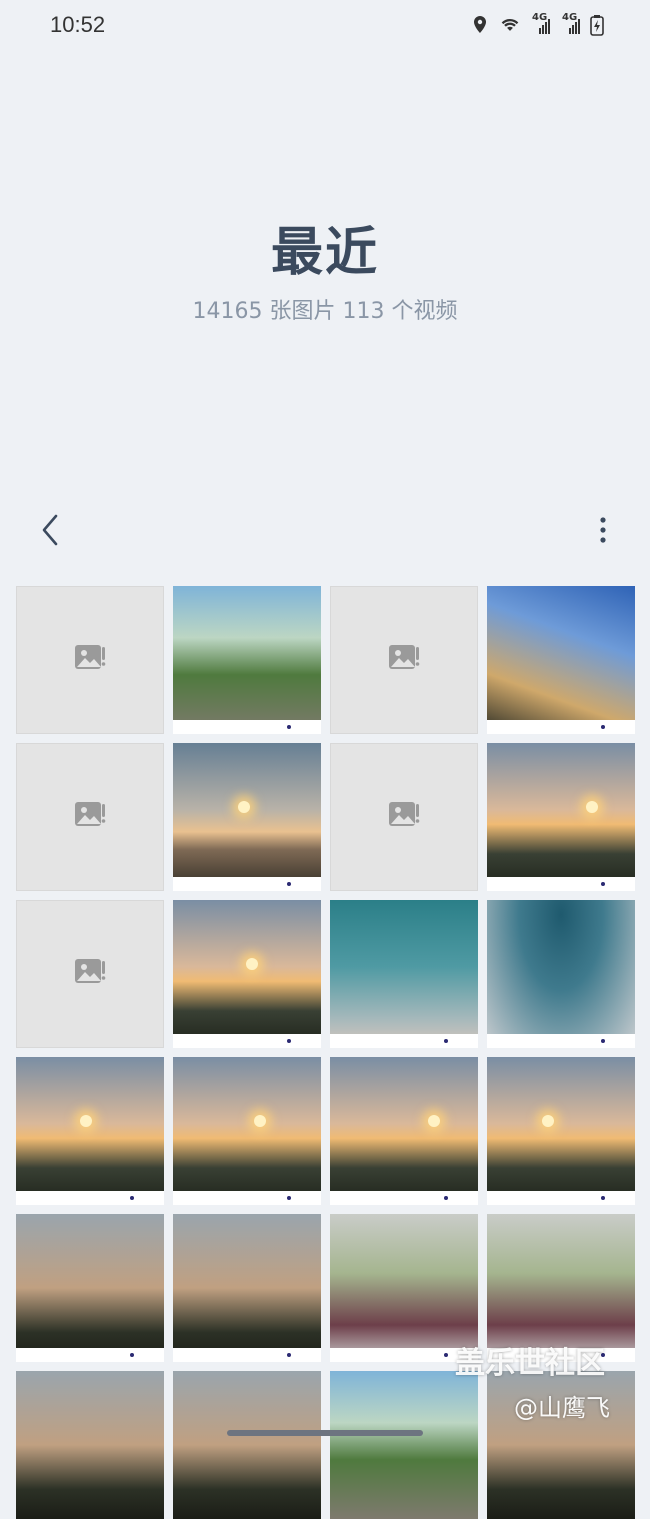 The height and width of the screenshot is (1519, 650). I want to click on watermark-community: 盖乐世社区, so click(530, 1363).